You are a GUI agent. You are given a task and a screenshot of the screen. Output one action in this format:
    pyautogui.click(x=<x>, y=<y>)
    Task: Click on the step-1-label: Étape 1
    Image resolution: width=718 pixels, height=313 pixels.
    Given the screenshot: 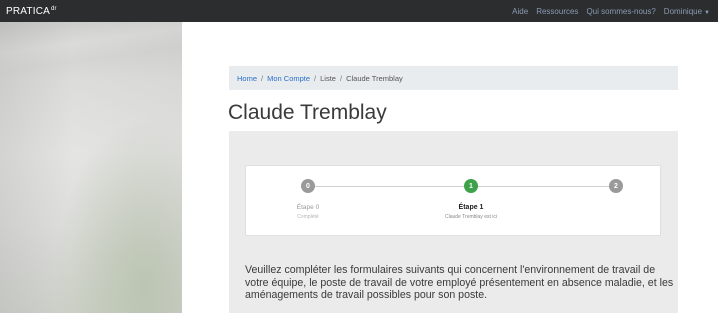 What is the action you would take?
    pyautogui.click(x=471, y=207)
    